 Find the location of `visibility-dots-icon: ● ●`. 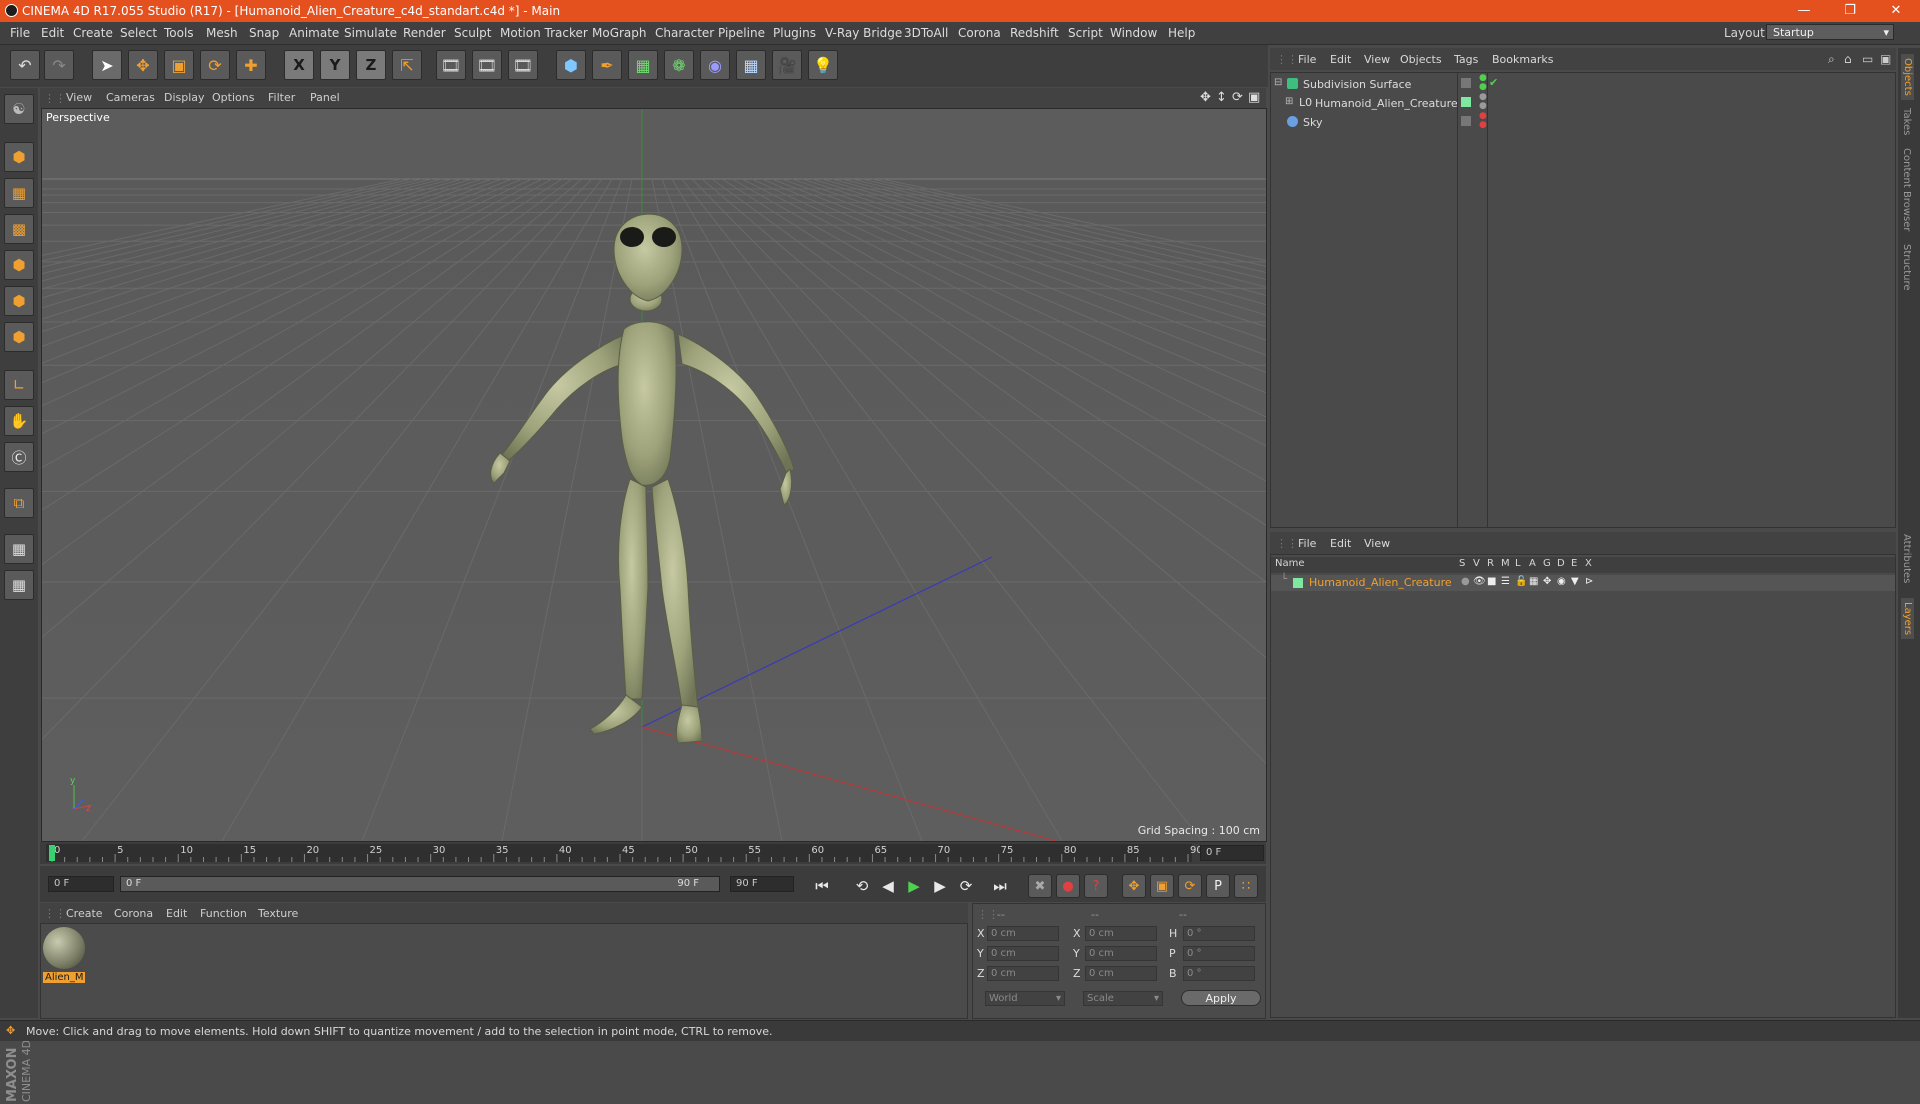

visibility-dots-icon: ● ● is located at coordinates (1483, 121).